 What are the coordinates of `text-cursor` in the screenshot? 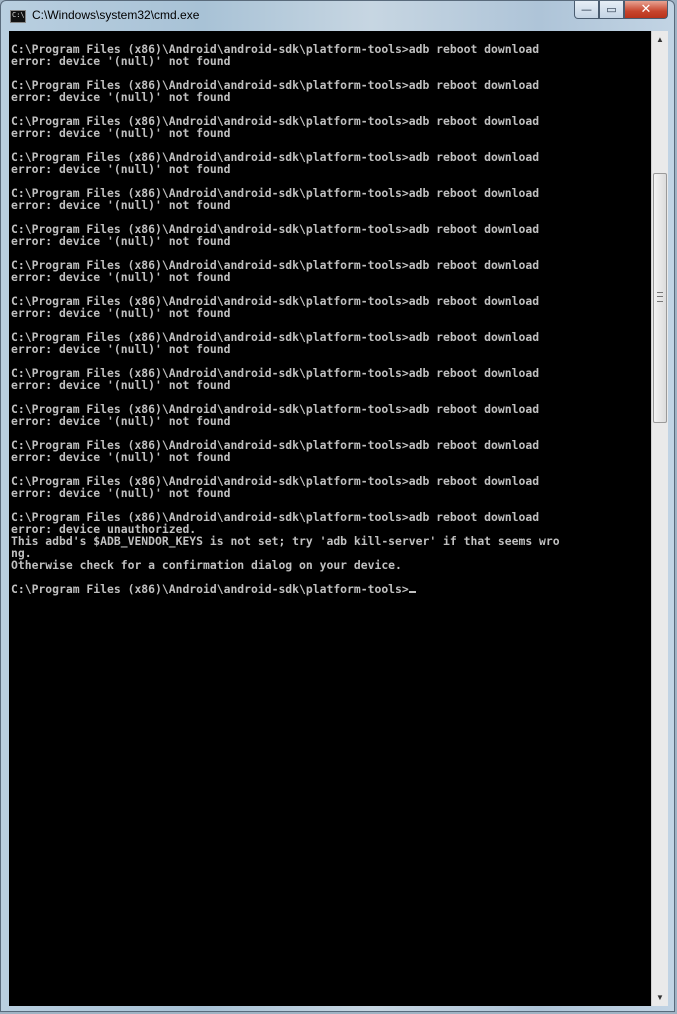 It's located at (412, 592).